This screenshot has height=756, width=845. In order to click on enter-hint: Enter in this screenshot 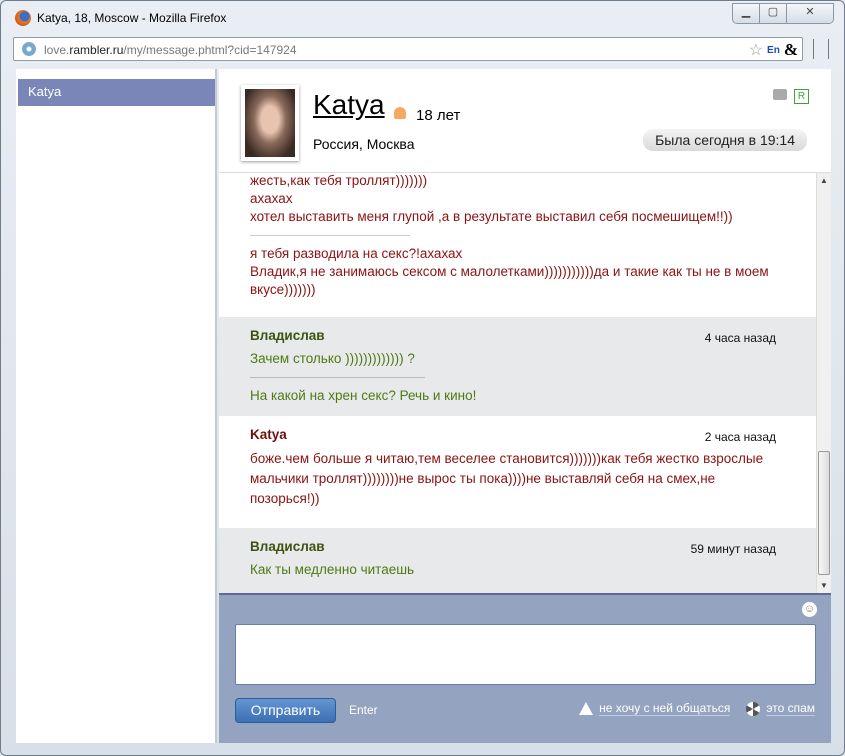, I will do `click(363, 710)`.